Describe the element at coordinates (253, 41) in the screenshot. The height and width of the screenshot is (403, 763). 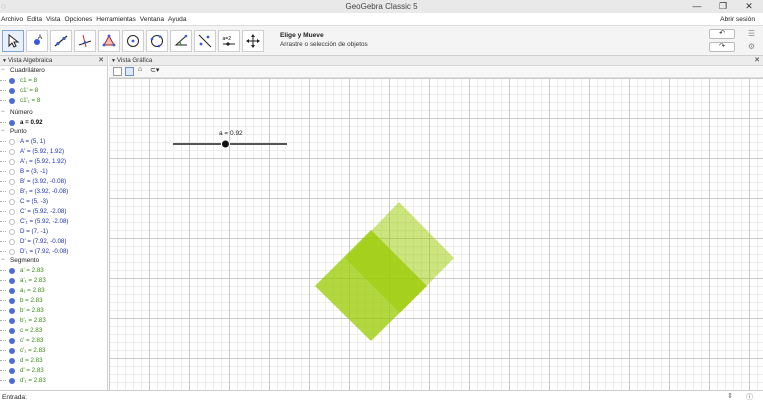
I see `move-graphics-tool-button` at that location.